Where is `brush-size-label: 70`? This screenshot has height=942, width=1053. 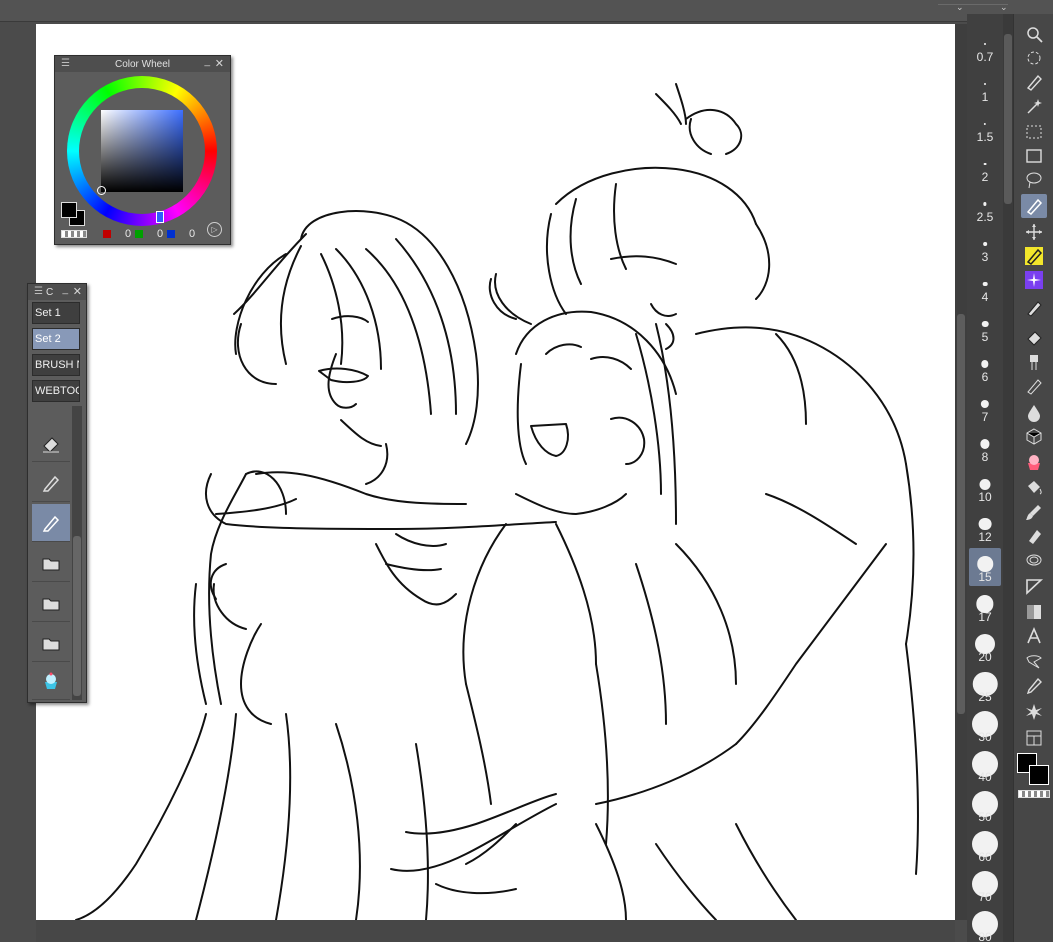
brush-size-label: 70 is located at coordinates (985, 897).